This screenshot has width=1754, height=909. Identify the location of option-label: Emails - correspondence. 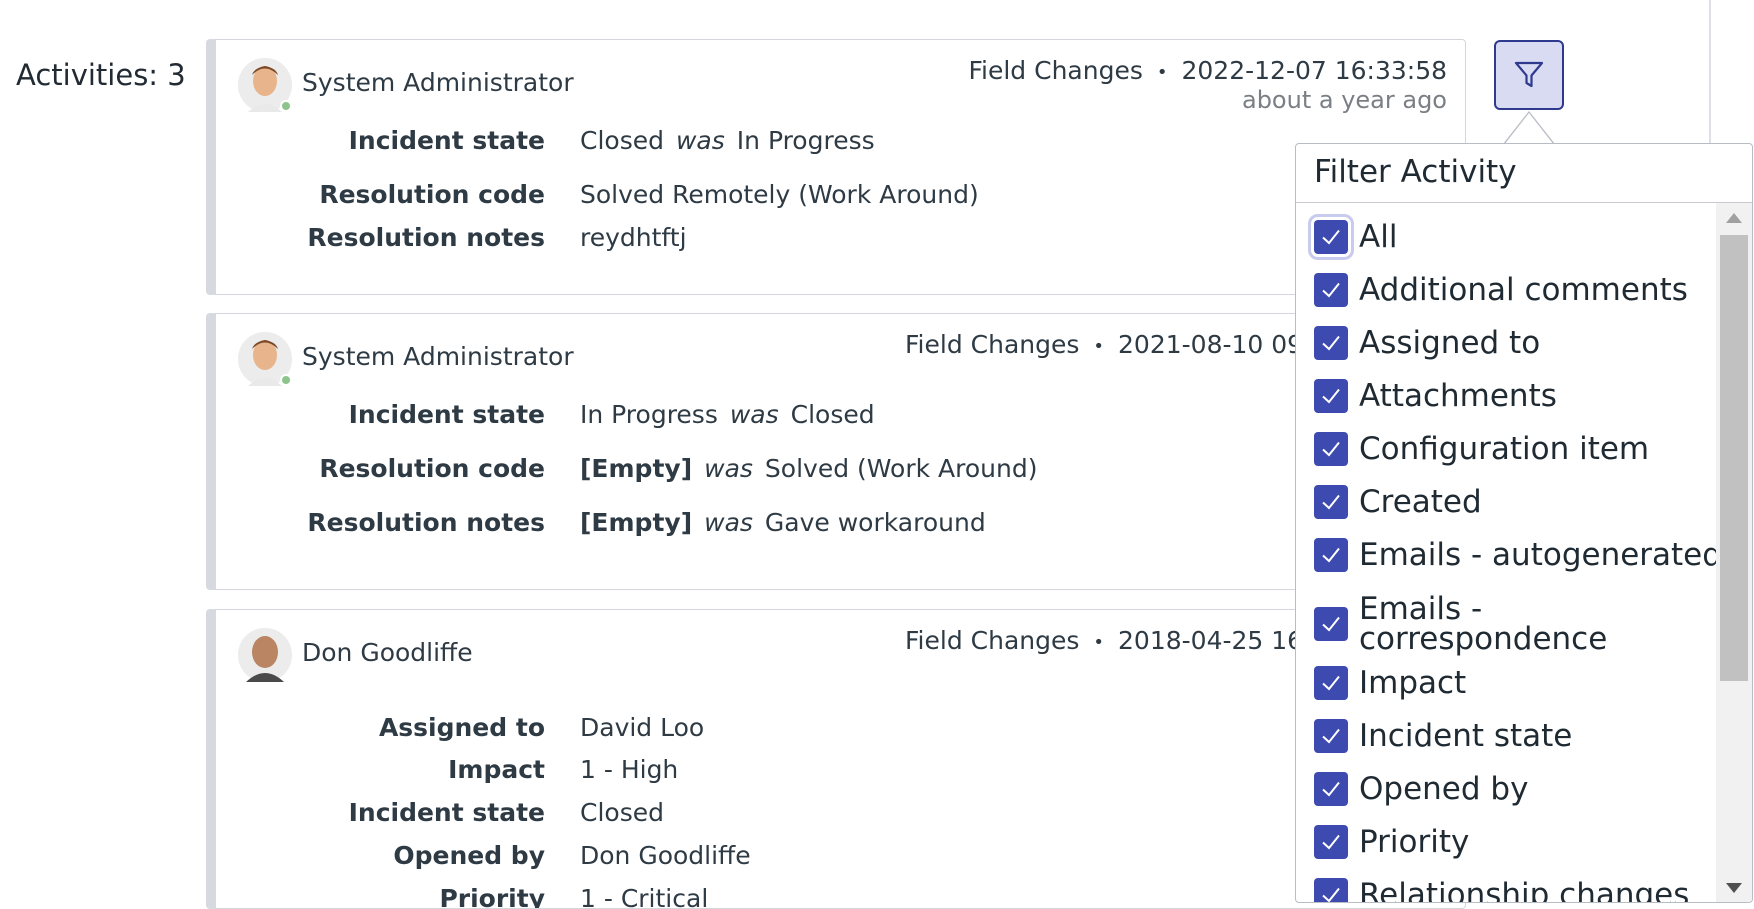
(1483, 624).